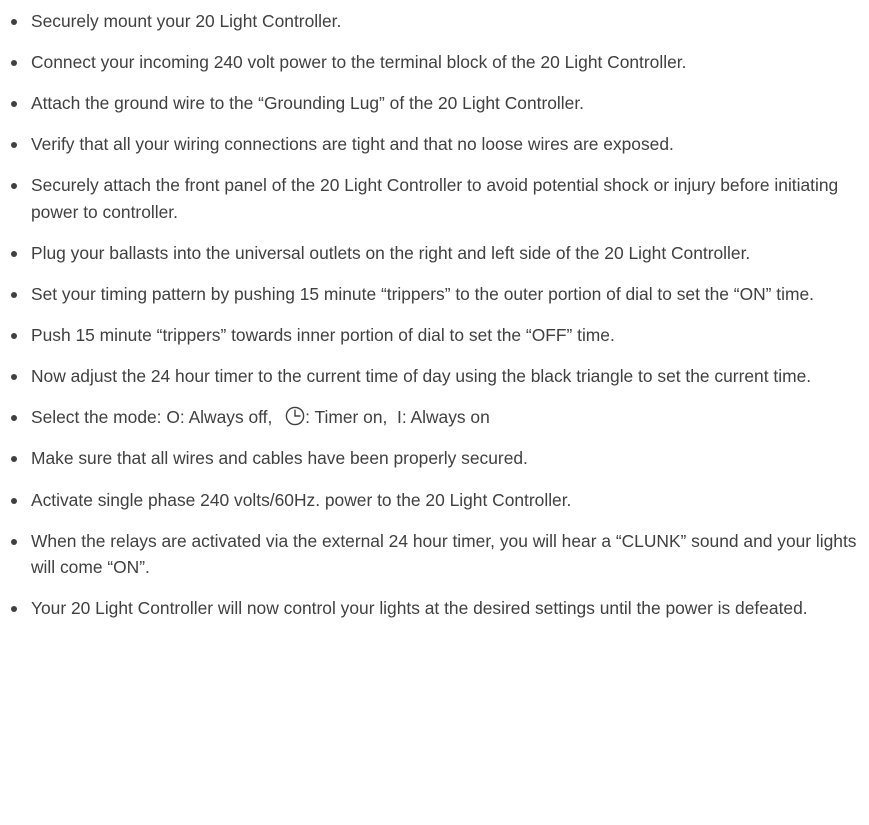 This screenshot has height=825, width=869. I want to click on clock-timer-icon, so click(295, 416).